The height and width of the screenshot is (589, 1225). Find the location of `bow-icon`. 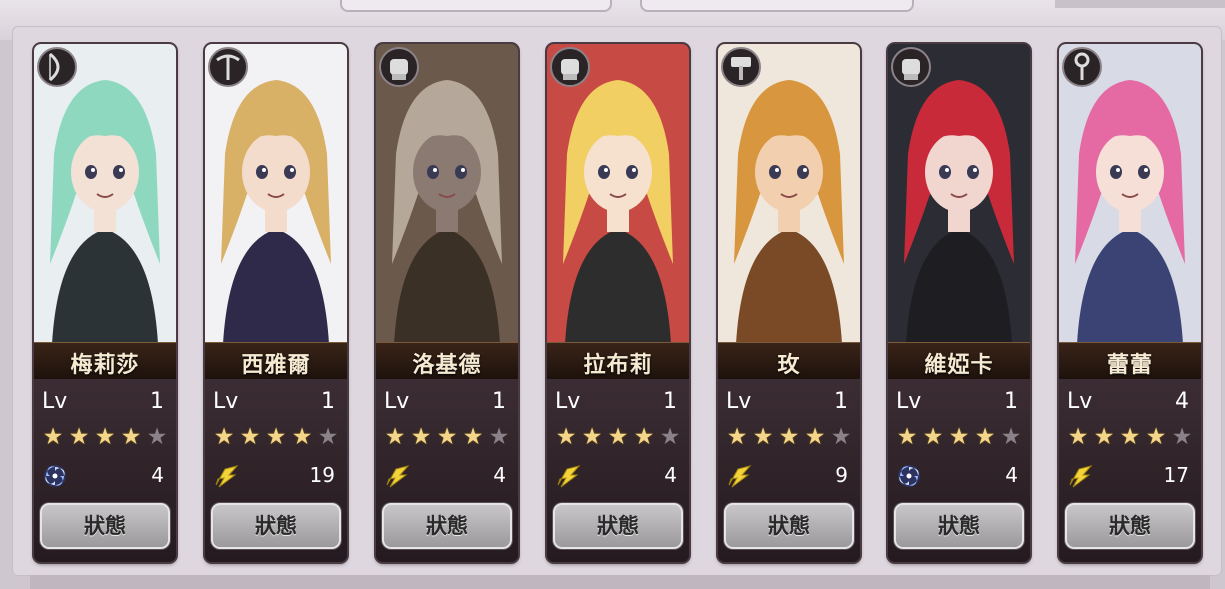

bow-icon is located at coordinates (57, 67).